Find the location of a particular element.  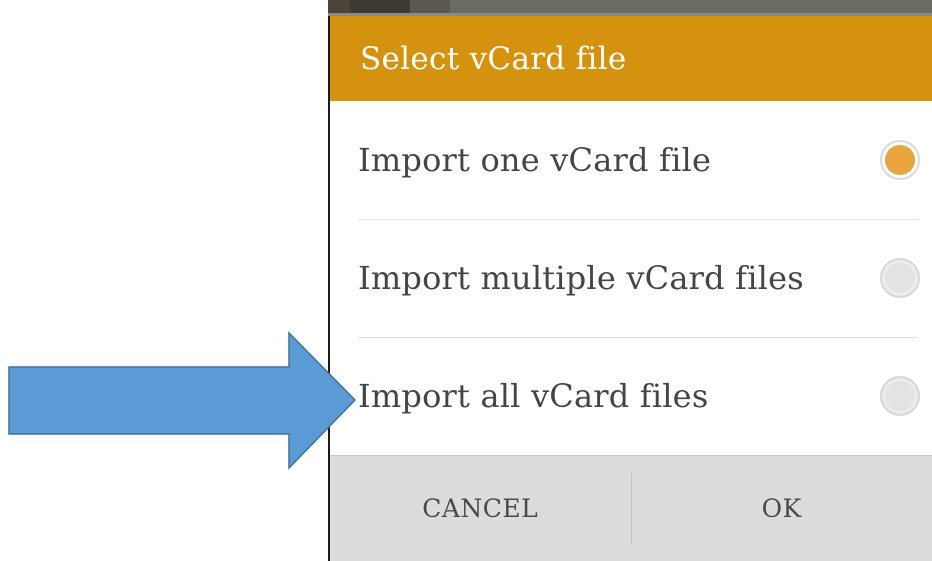

background-app-strip is located at coordinates (630, 8).